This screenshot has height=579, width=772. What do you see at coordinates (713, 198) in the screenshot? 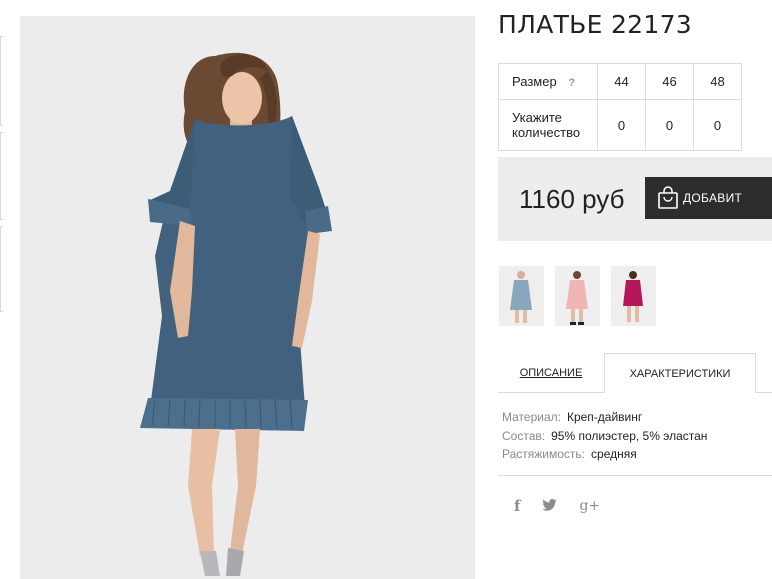
I see `add-to-cart-label: ДОБАВИТ` at bounding box center [713, 198].